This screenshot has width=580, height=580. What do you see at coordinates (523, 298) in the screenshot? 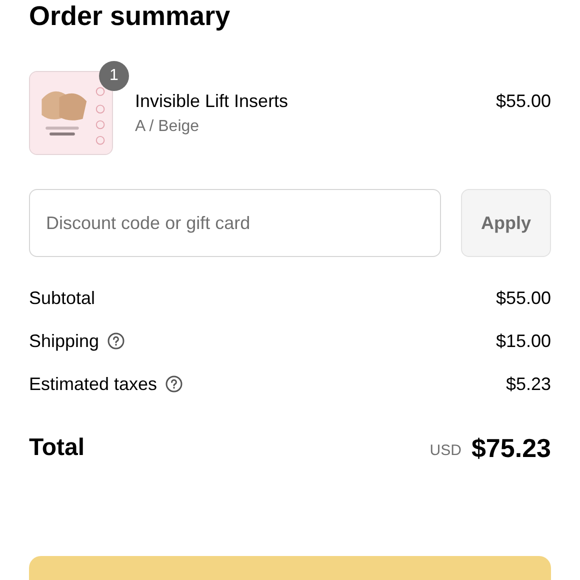
I see `summary-value: $55.00` at bounding box center [523, 298].